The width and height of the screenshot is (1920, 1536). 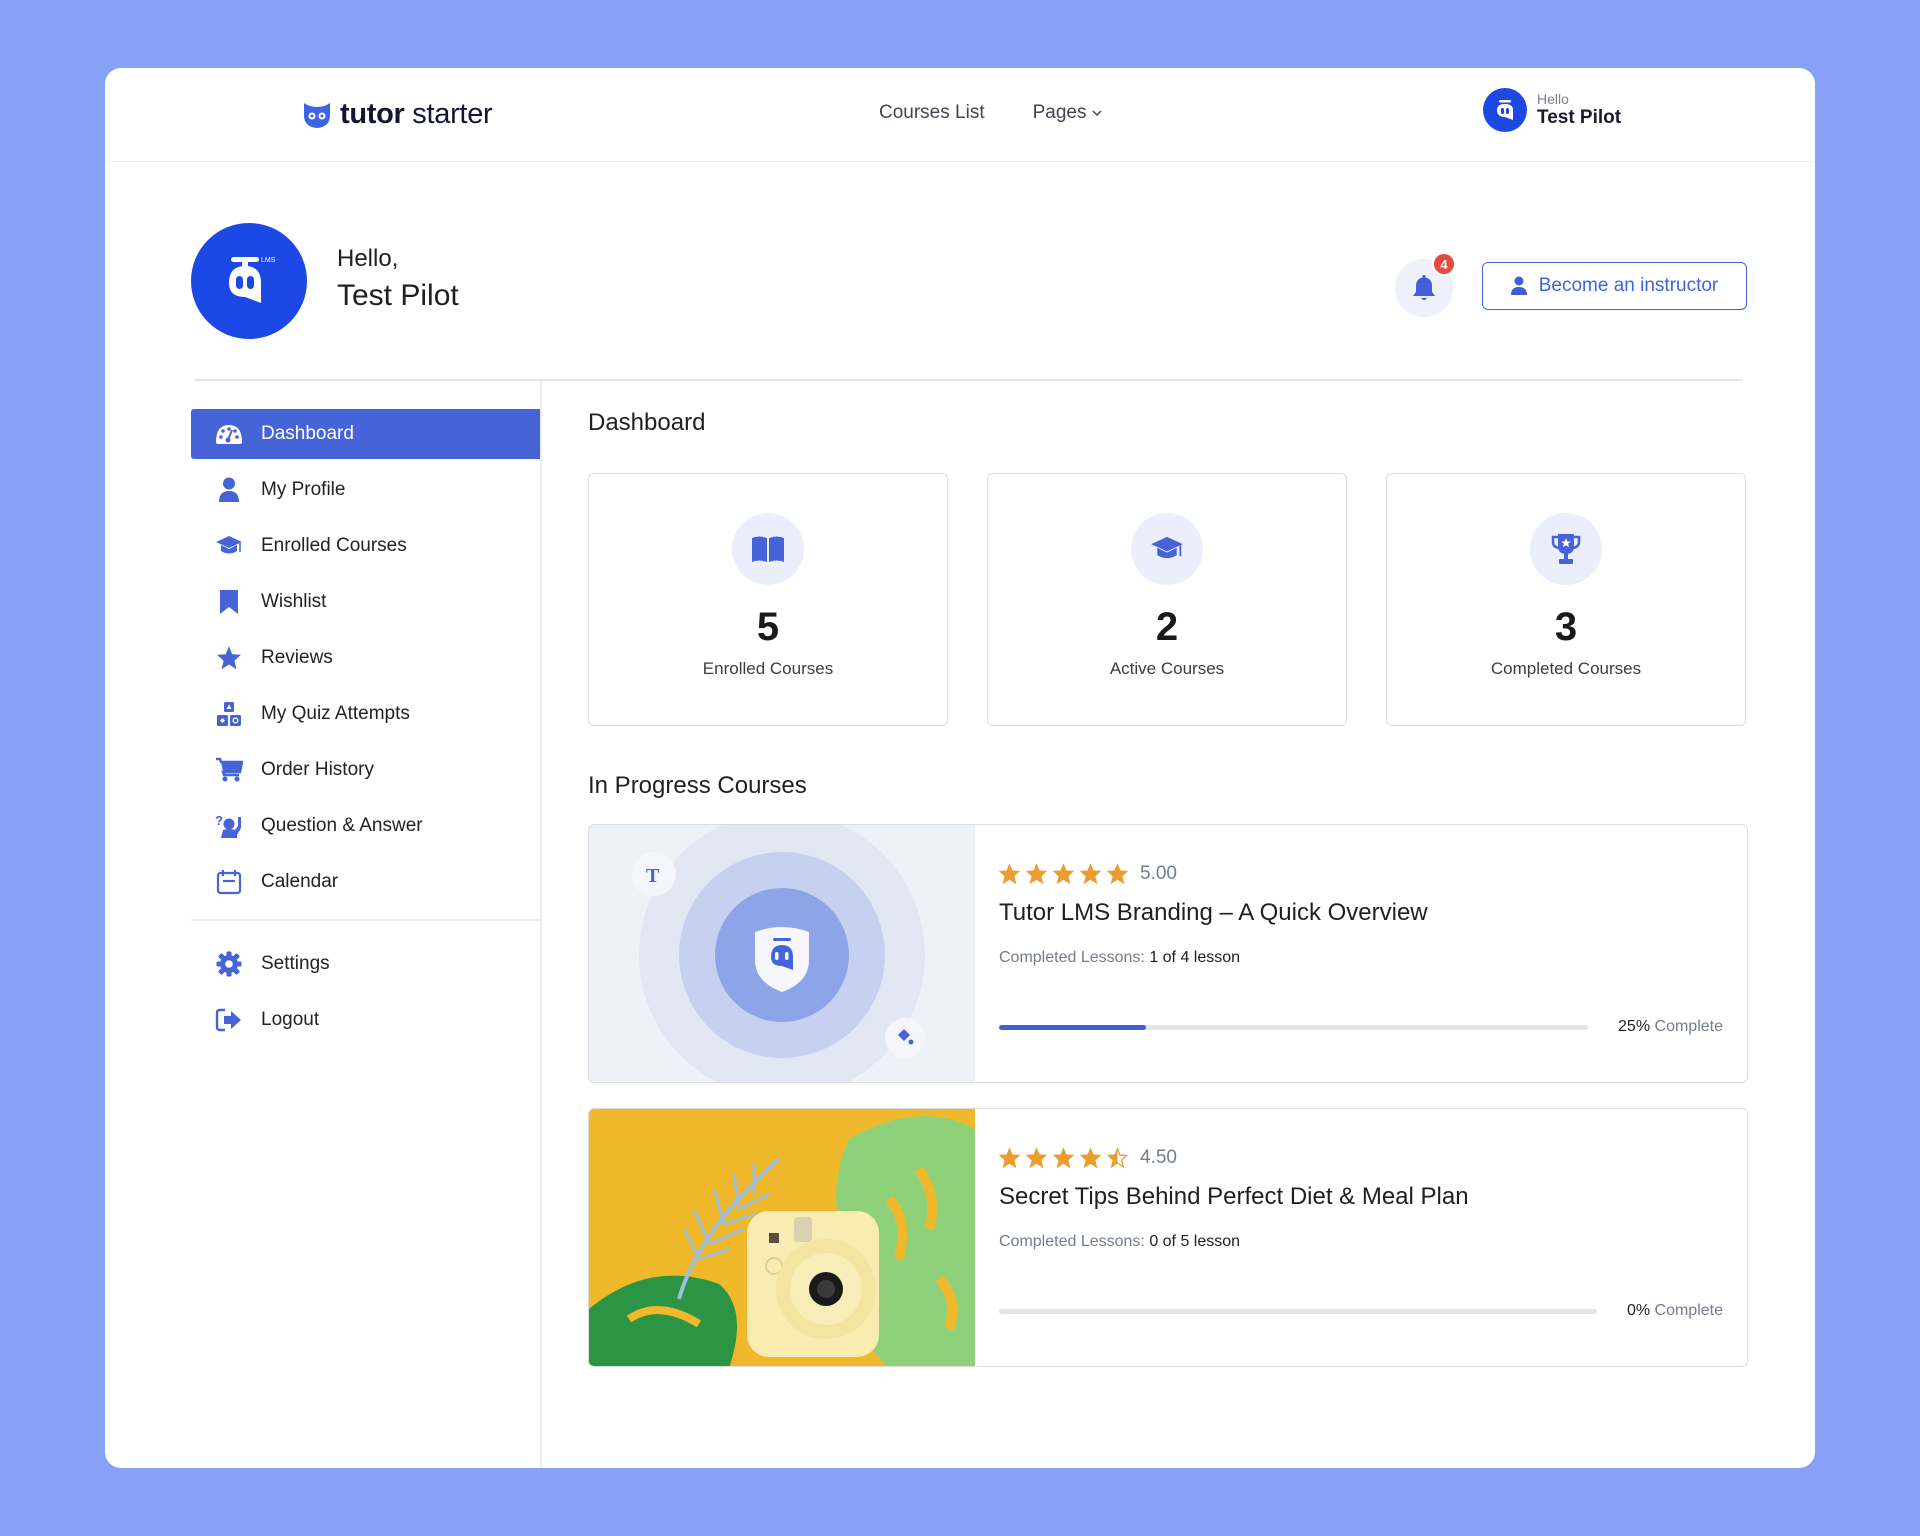 What do you see at coordinates (768, 549) in the screenshot?
I see `book-icon` at bounding box center [768, 549].